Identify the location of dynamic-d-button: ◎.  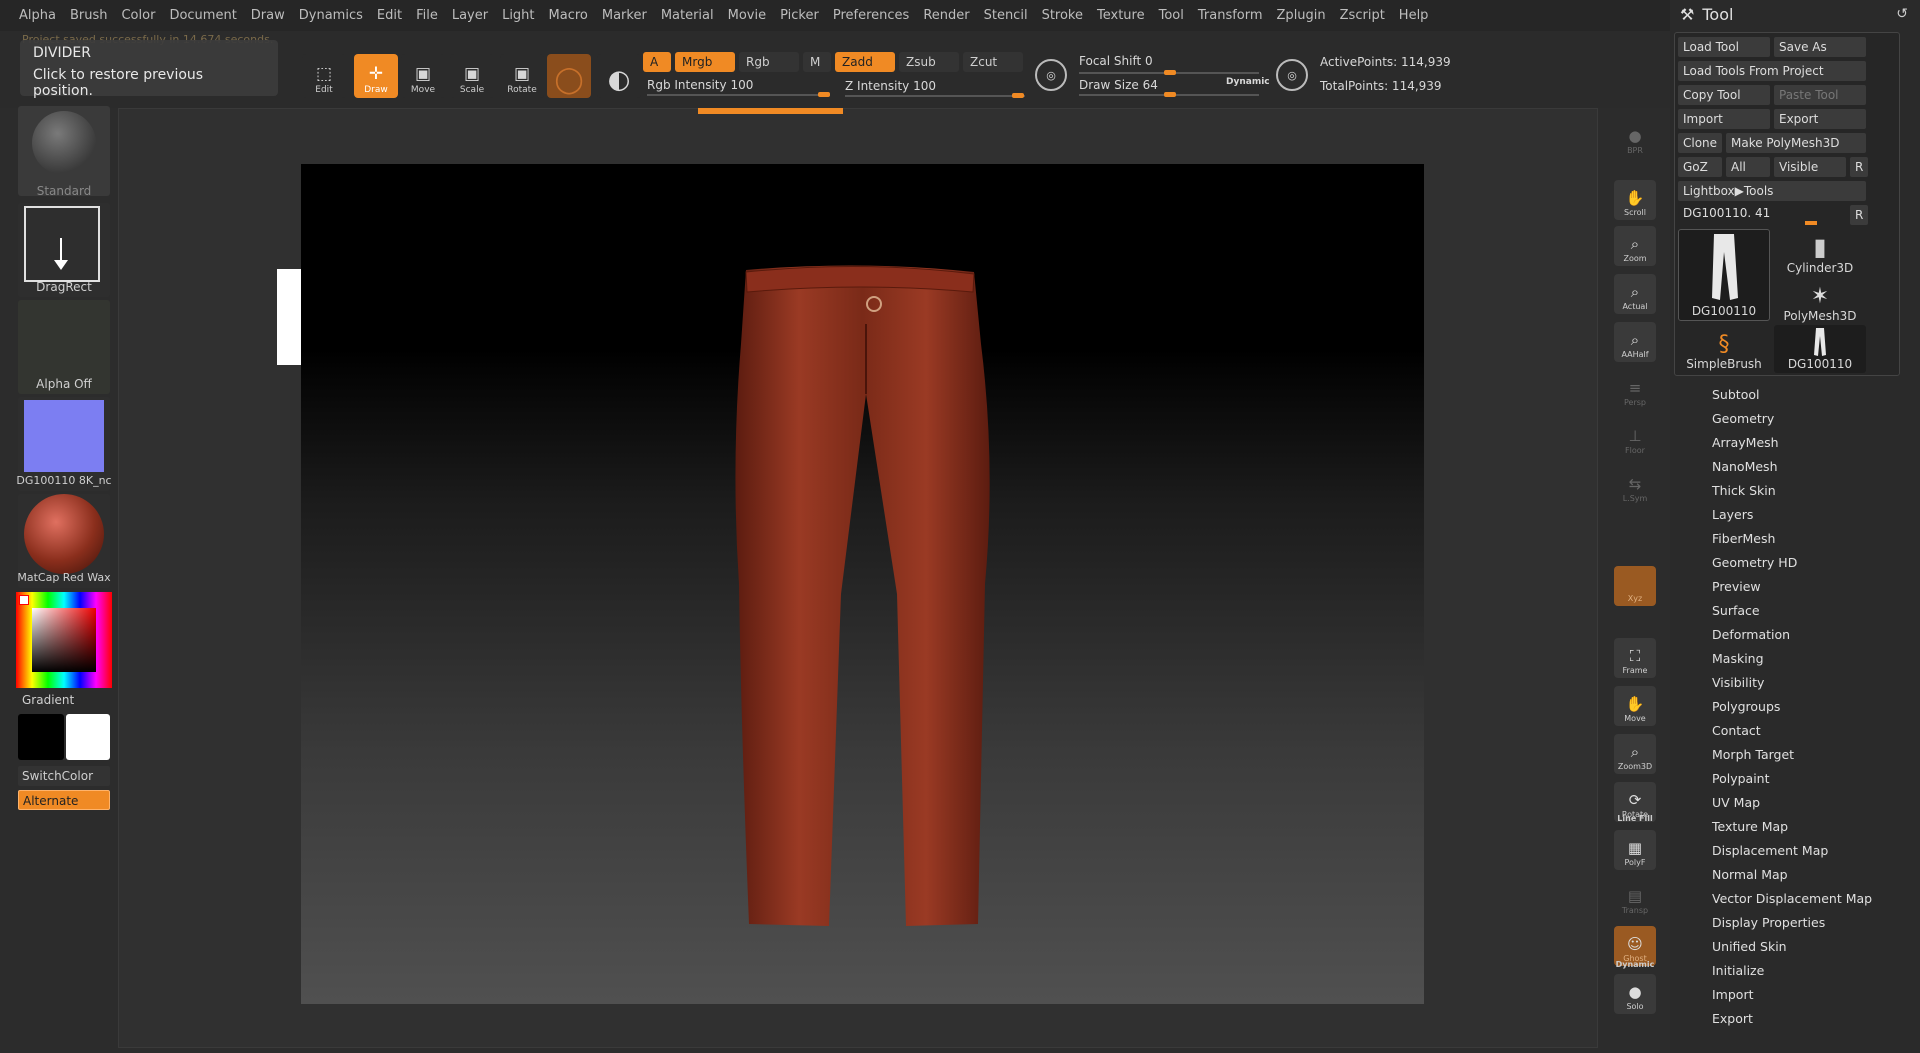
(1292, 75).